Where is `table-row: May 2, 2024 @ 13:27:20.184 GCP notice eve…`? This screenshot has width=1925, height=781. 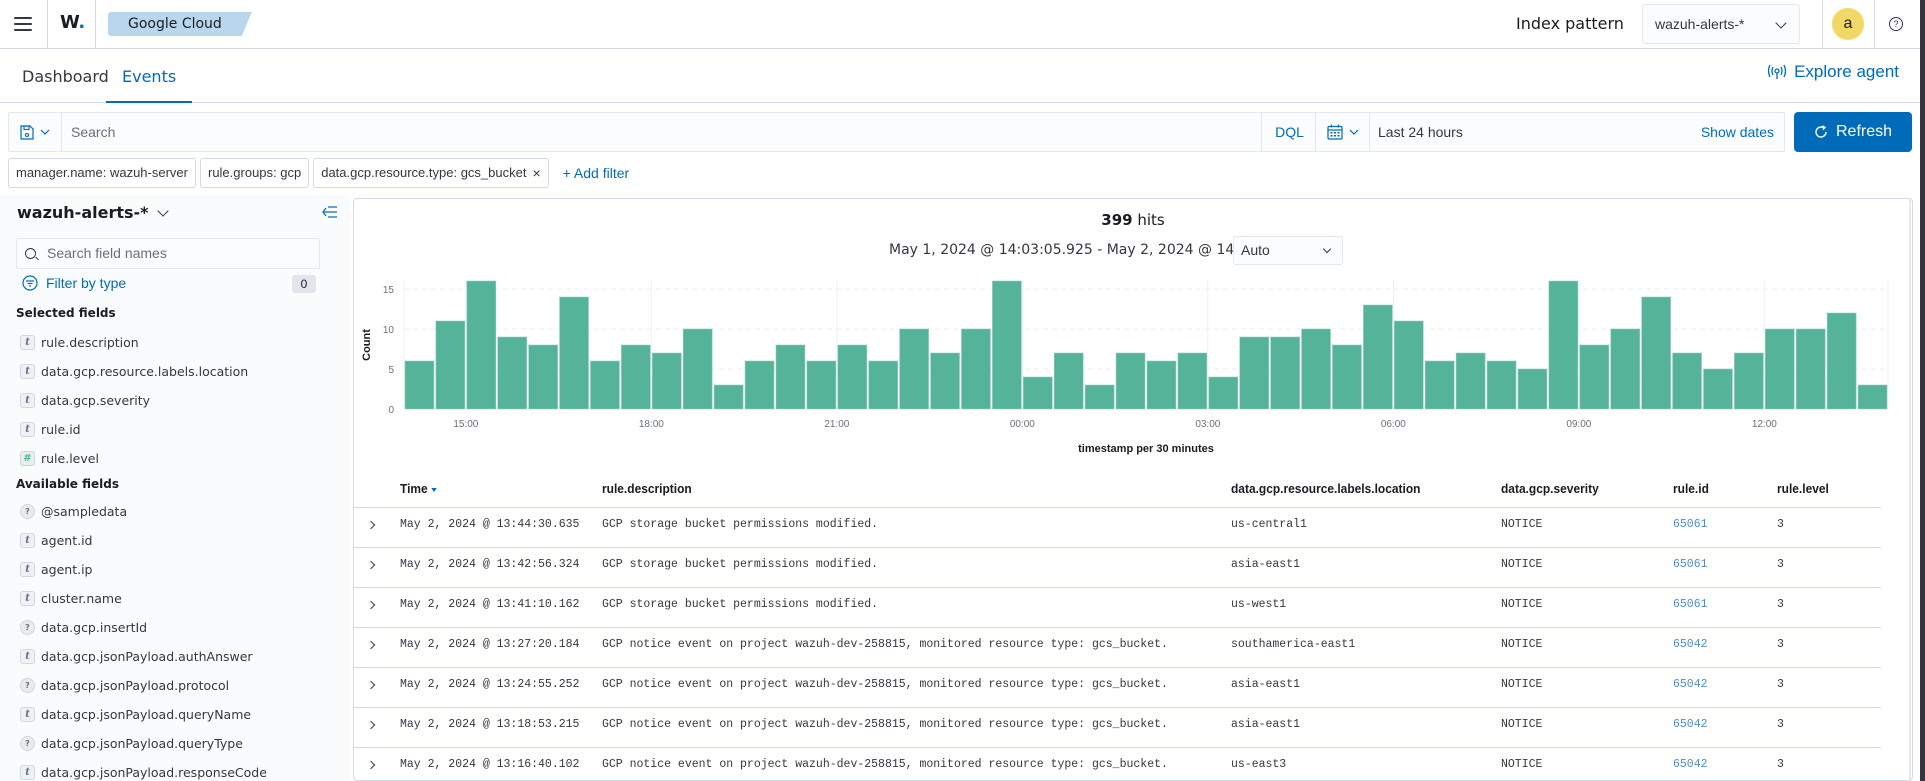
table-row: May 2, 2024 @ 13:27:20.184 GCP notice eve… is located at coordinates (1117, 648).